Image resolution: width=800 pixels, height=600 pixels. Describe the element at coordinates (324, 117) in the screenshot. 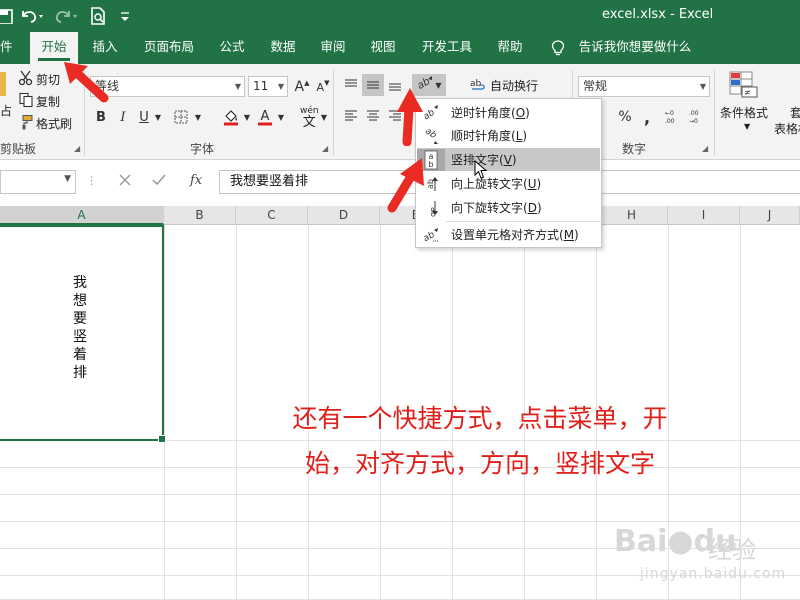

I see `phonetic-dropdown-icon: ▼` at that location.